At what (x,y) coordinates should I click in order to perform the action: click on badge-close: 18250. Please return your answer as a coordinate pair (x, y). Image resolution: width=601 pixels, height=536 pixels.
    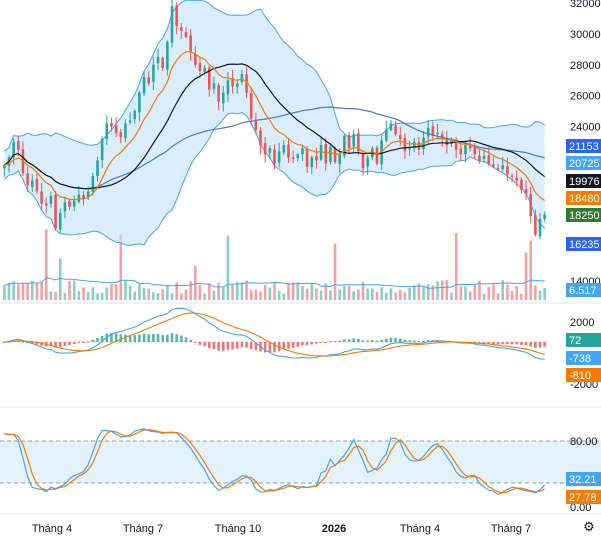
    Looking at the image, I should click on (584, 216).